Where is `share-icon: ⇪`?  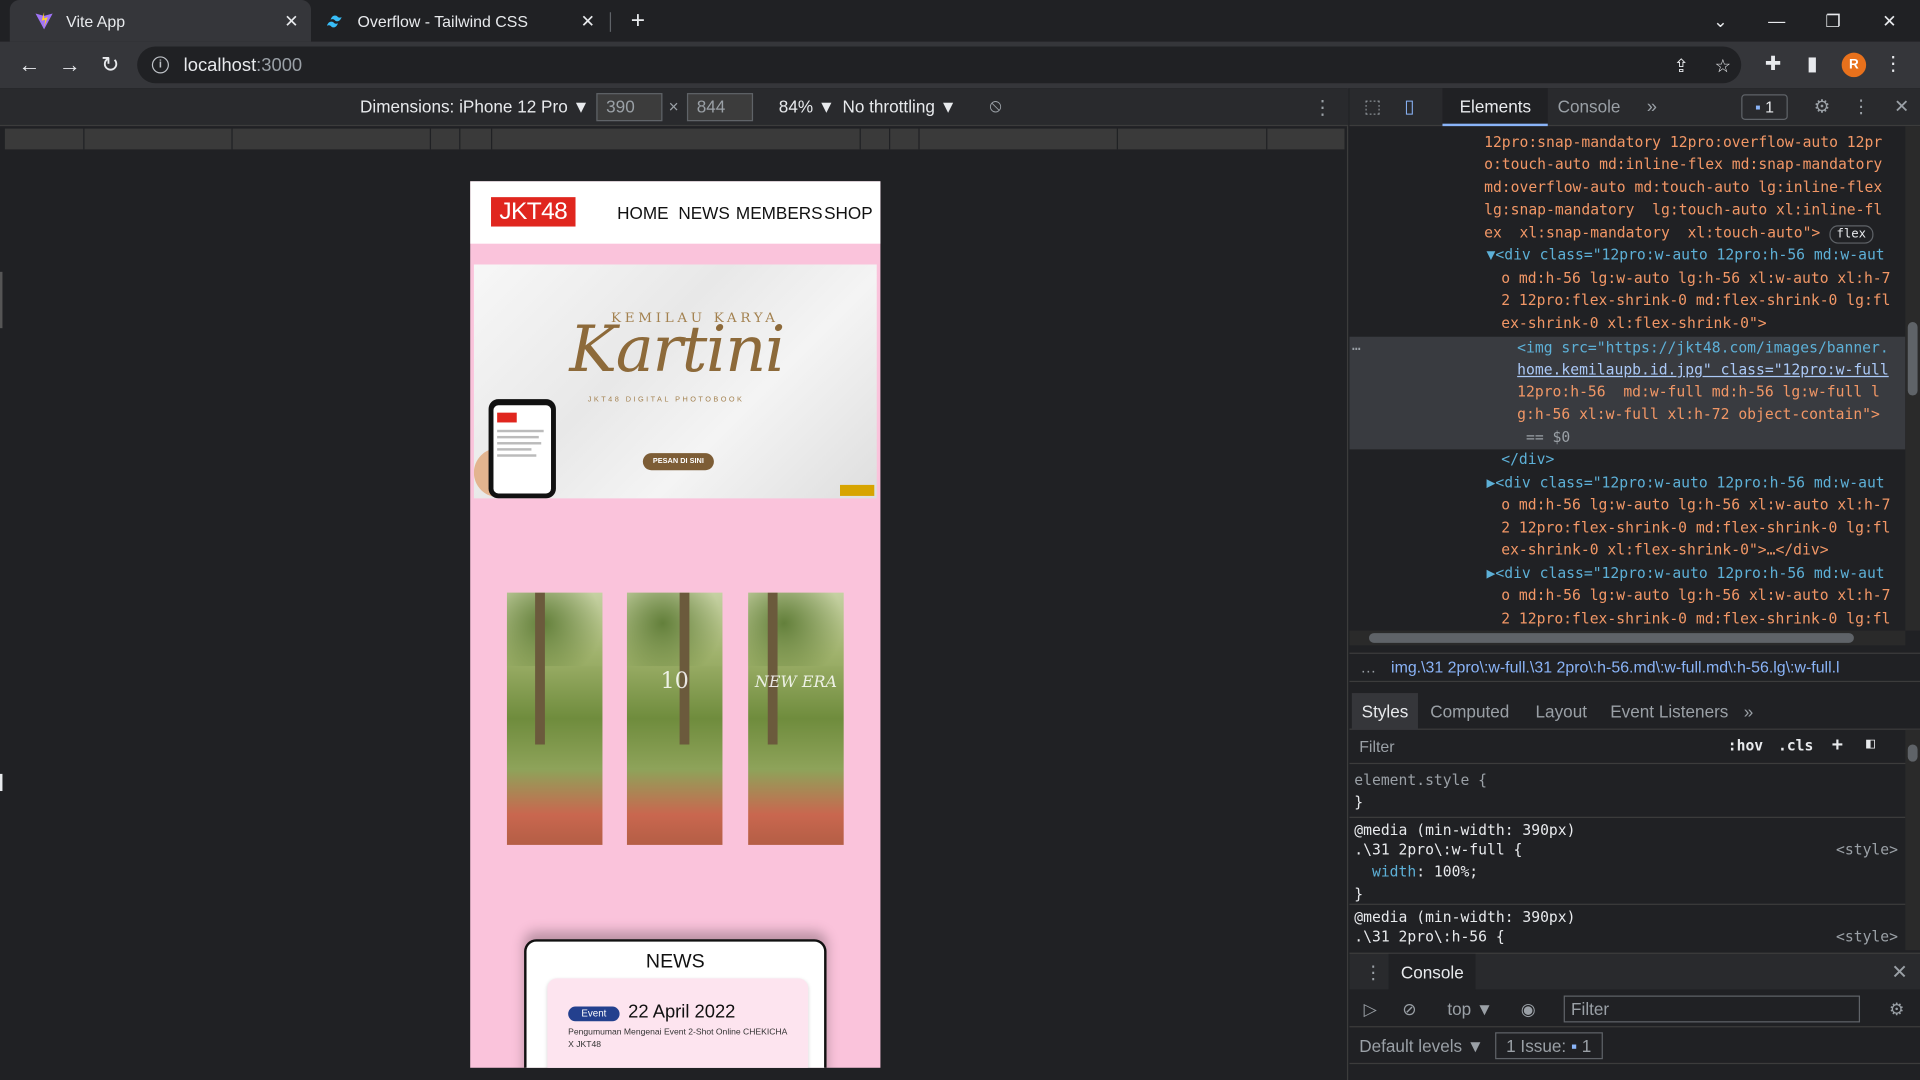 share-icon: ⇪ is located at coordinates (1681, 67).